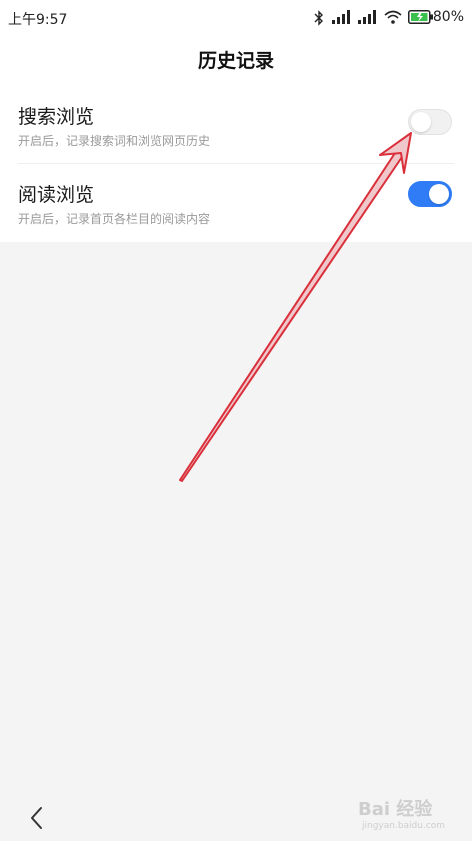 Image resolution: width=472 pixels, height=841 pixels. Describe the element at coordinates (420, 17) in the screenshot. I see `battery-charging-icon` at that location.